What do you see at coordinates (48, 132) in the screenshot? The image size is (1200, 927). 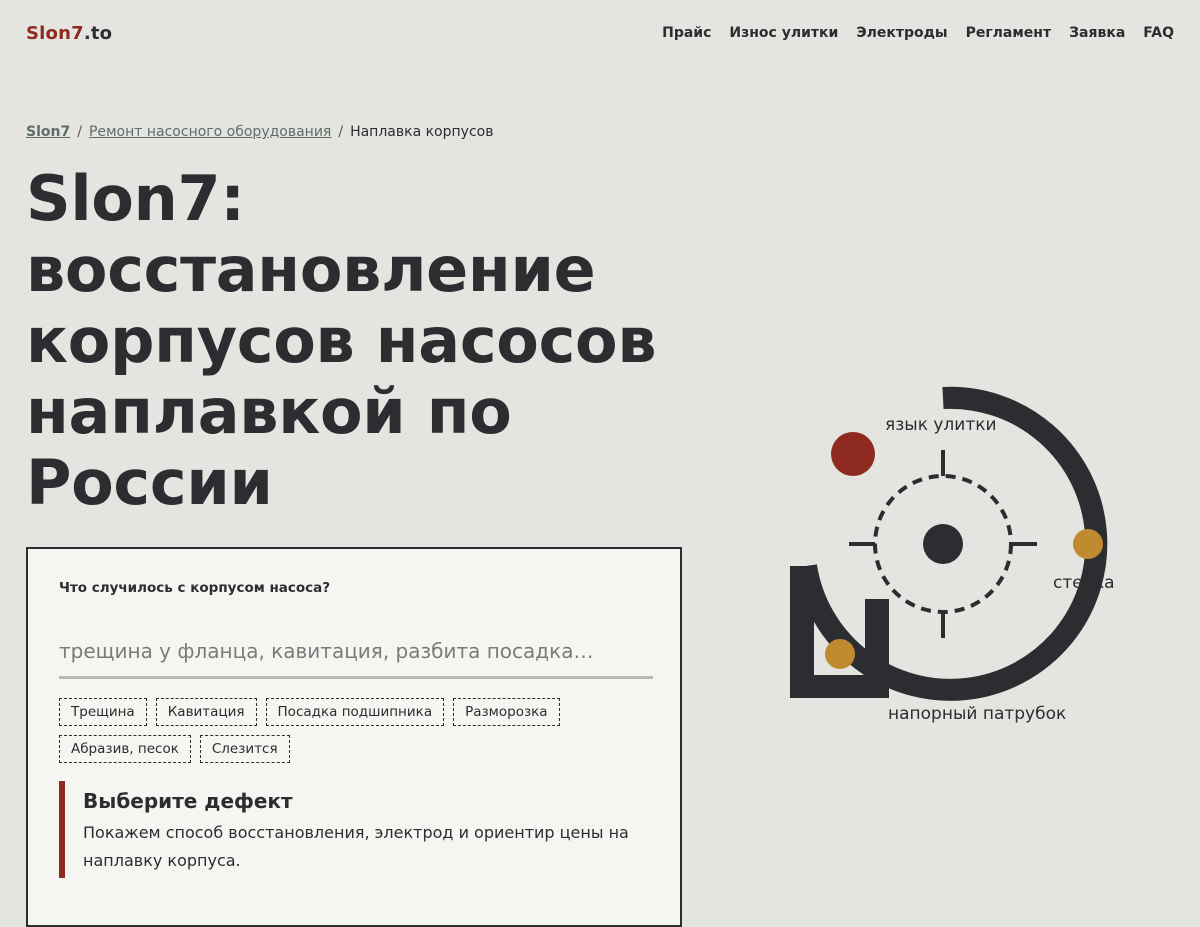 I see `breadcrumb-home-link: Slon7` at bounding box center [48, 132].